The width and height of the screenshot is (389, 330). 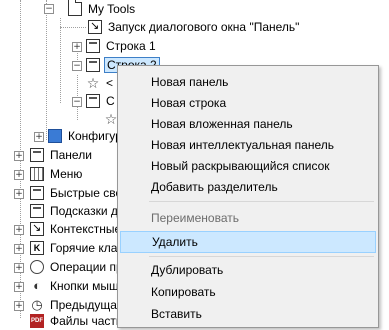 I want to click on tree-node-row-1: Строка 1, so click(x=122, y=46).